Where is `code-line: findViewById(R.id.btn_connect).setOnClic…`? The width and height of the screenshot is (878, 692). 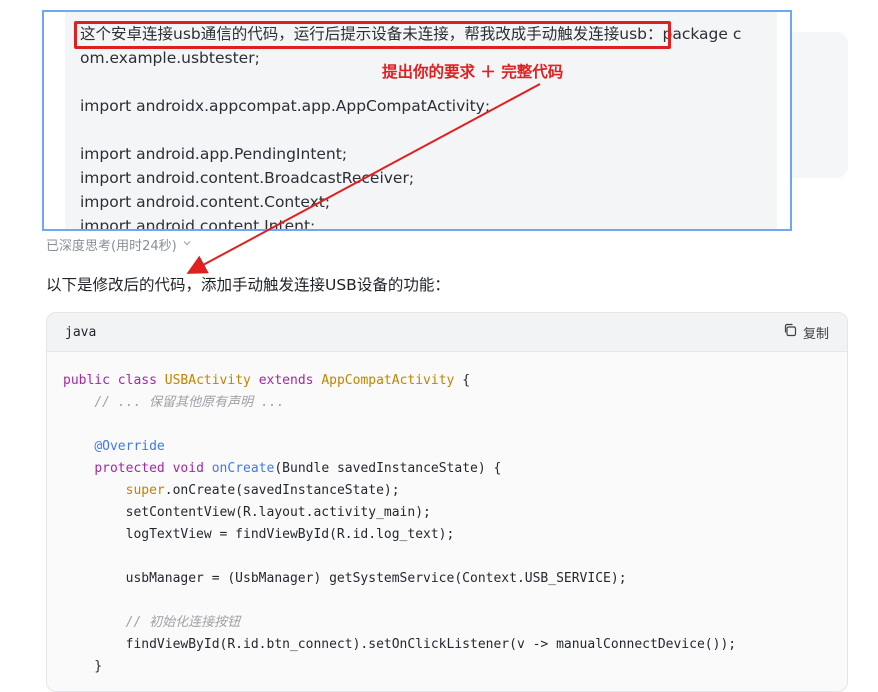
code-line: findViewById(R.id.btn_connect).setOnClic… is located at coordinates (447, 645).